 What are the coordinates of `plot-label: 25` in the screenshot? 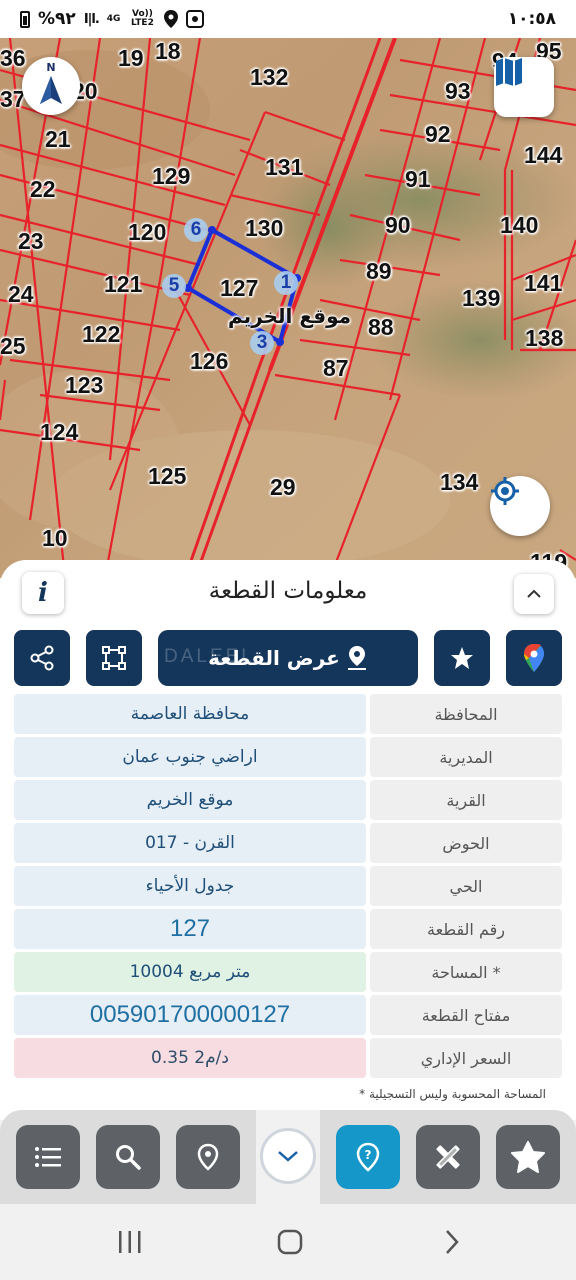 It's located at (13, 346).